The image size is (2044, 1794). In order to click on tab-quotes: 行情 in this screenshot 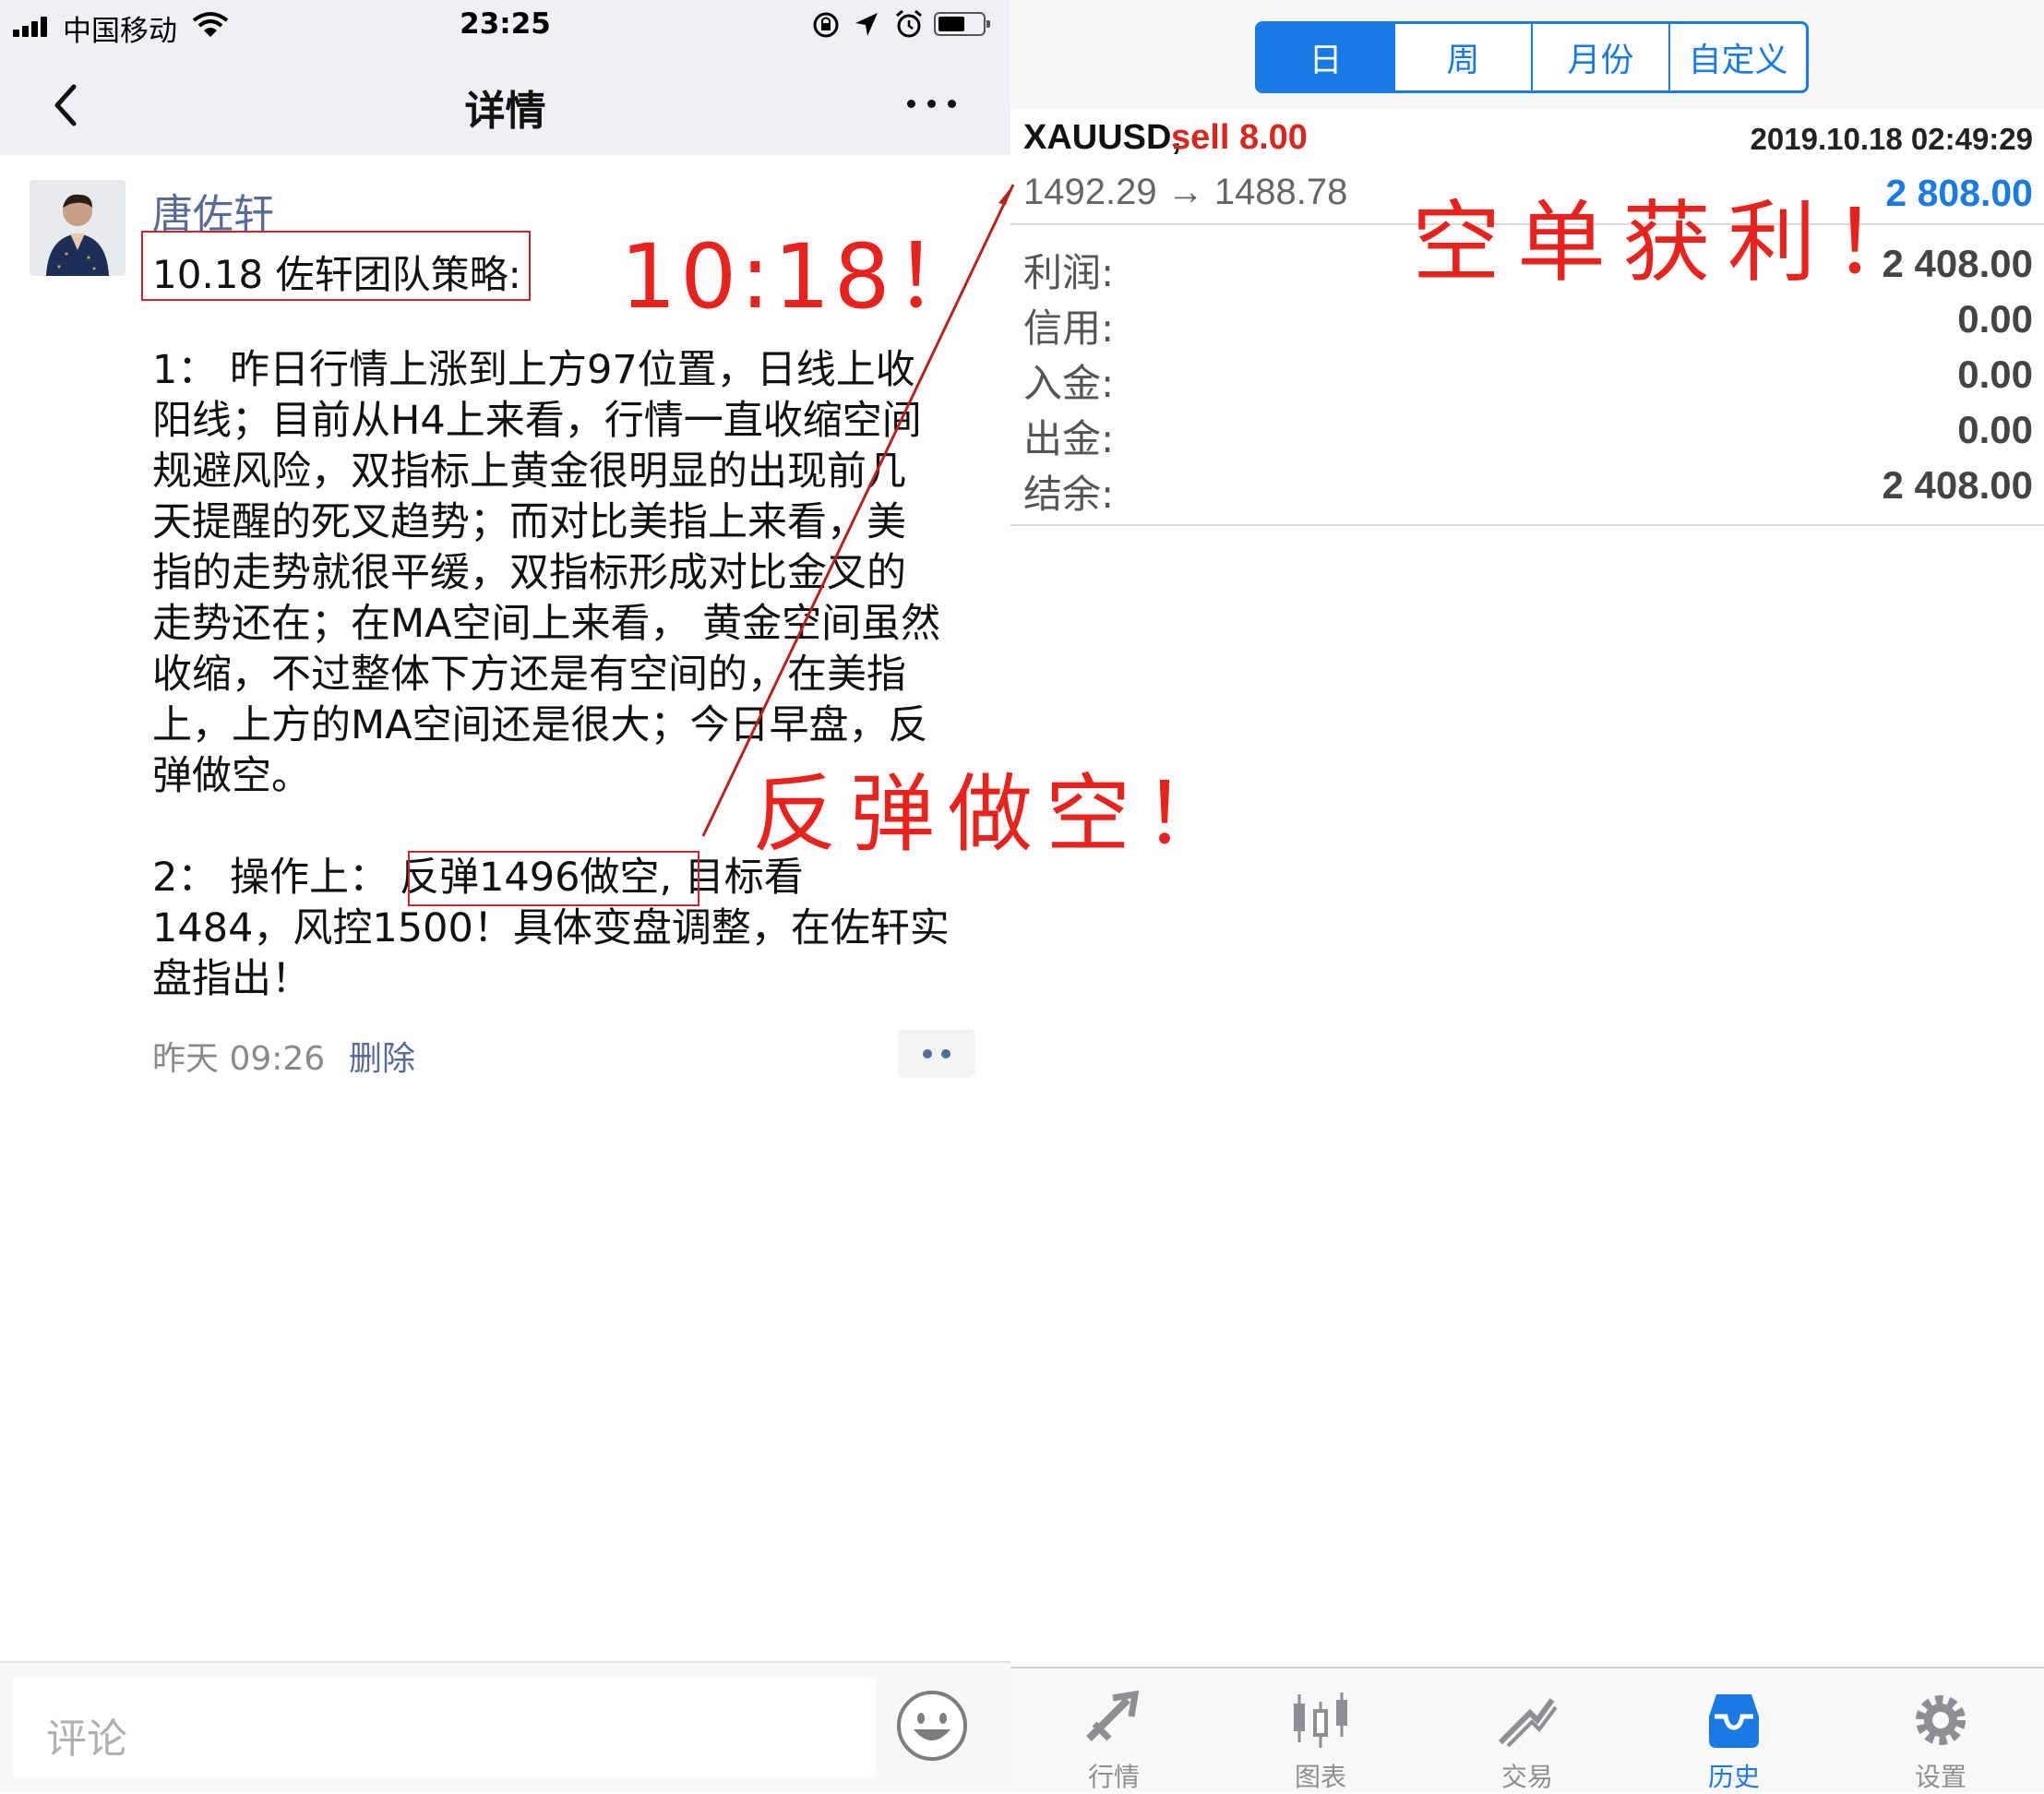, I will do `click(1113, 1730)`.